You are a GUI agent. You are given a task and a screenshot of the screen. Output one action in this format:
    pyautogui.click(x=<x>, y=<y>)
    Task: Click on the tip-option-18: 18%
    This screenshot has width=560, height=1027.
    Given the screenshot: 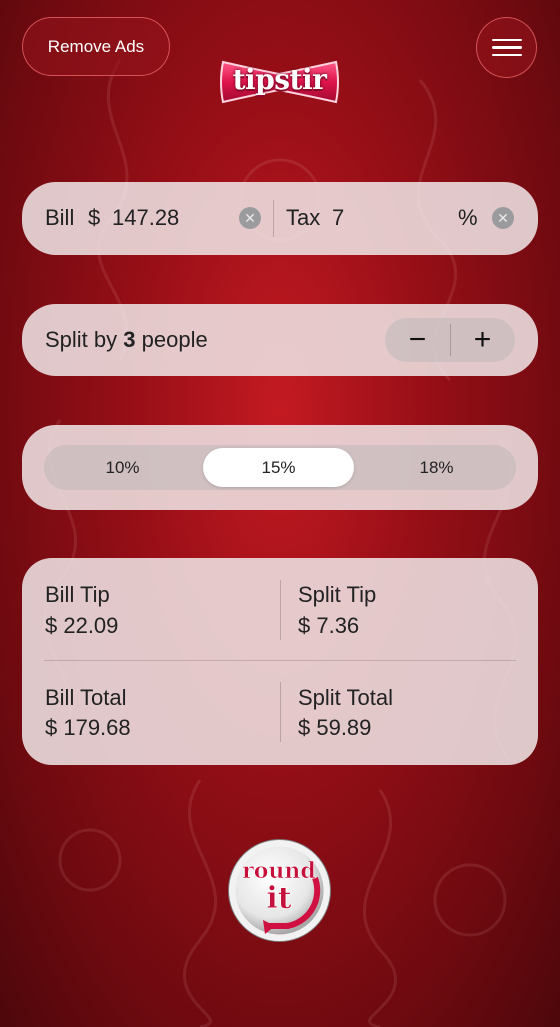 What is the action you would take?
    pyautogui.click(x=436, y=467)
    